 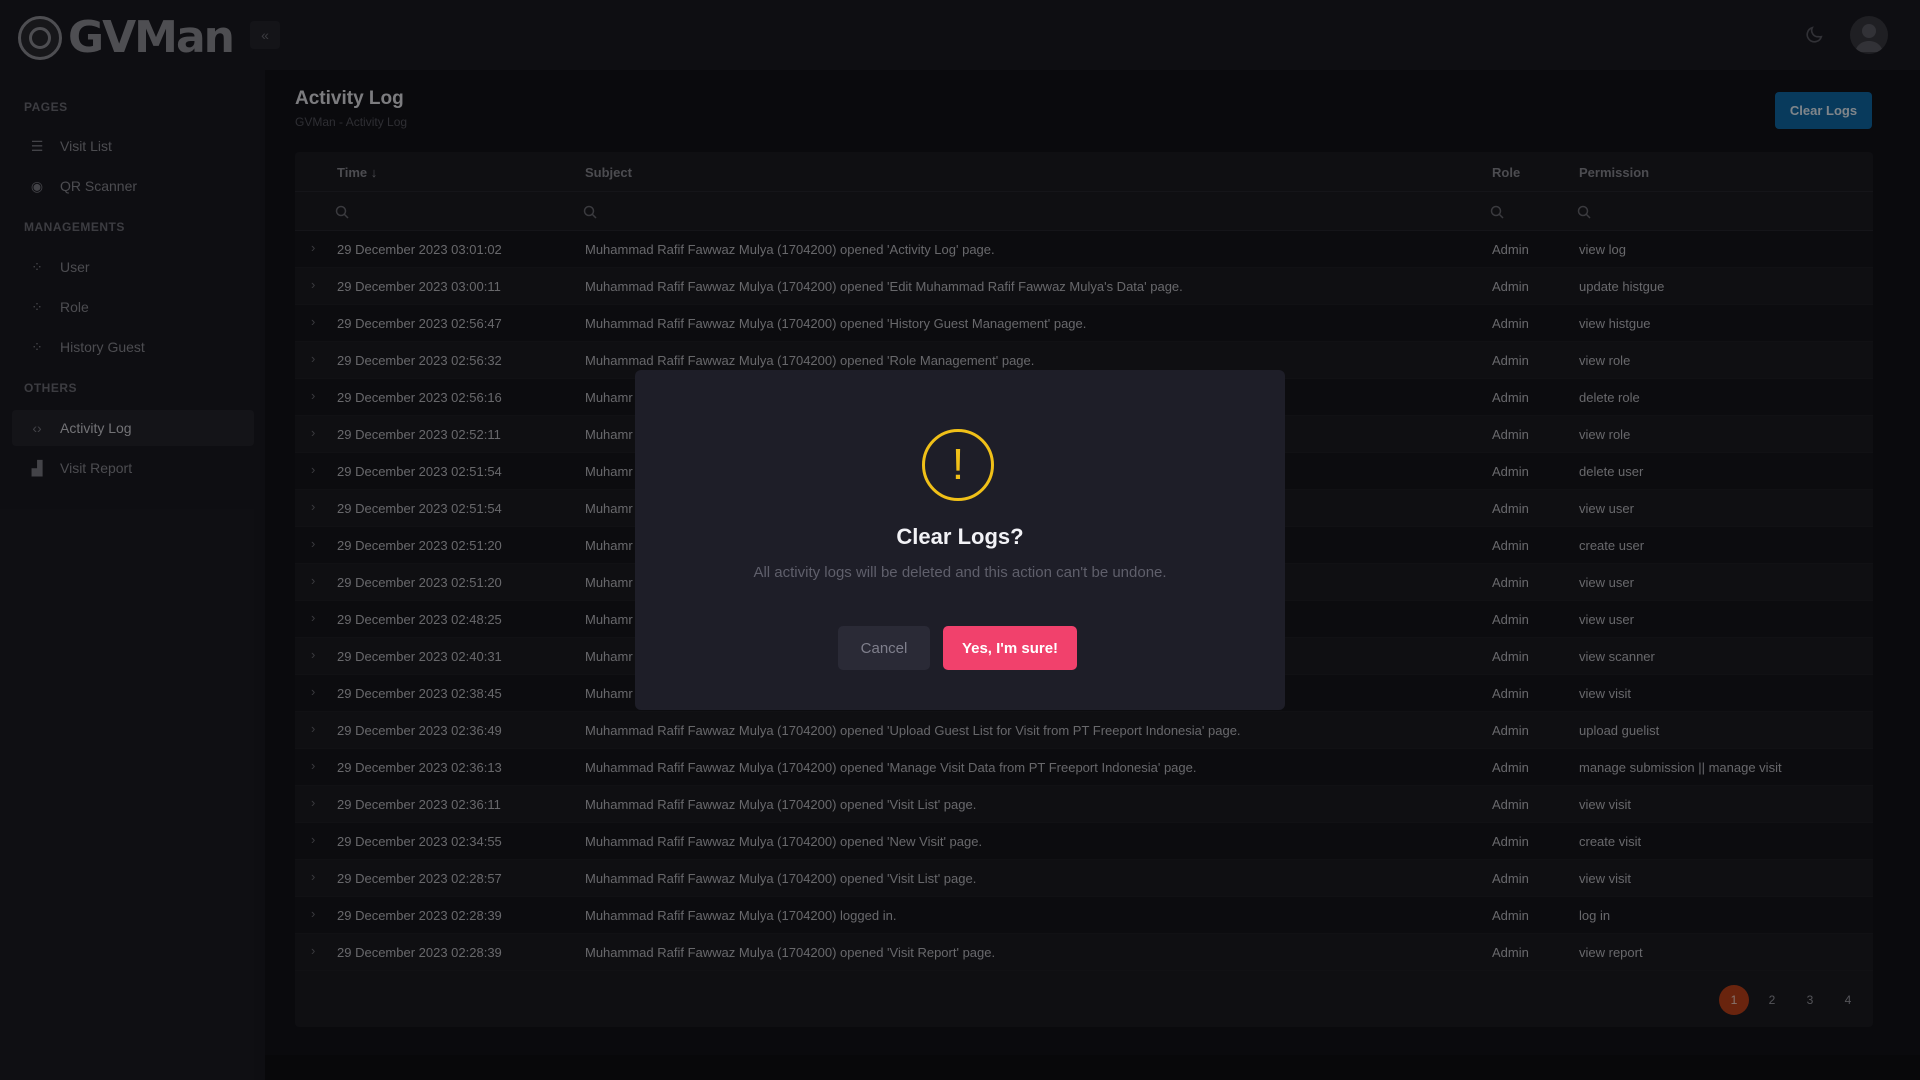 What do you see at coordinates (884, 648) in the screenshot?
I see `cancel-button: Cancel` at bounding box center [884, 648].